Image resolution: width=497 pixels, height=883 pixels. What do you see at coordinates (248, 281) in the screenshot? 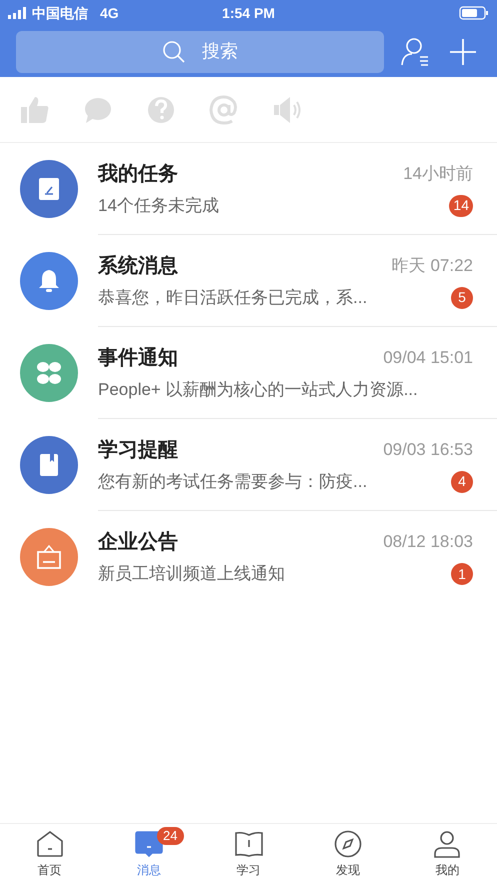
I see `message-row: 系统消息 昨天 07:22 恭喜您，昨日活跃任务已完成，系... 5` at bounding box center [248, 281].